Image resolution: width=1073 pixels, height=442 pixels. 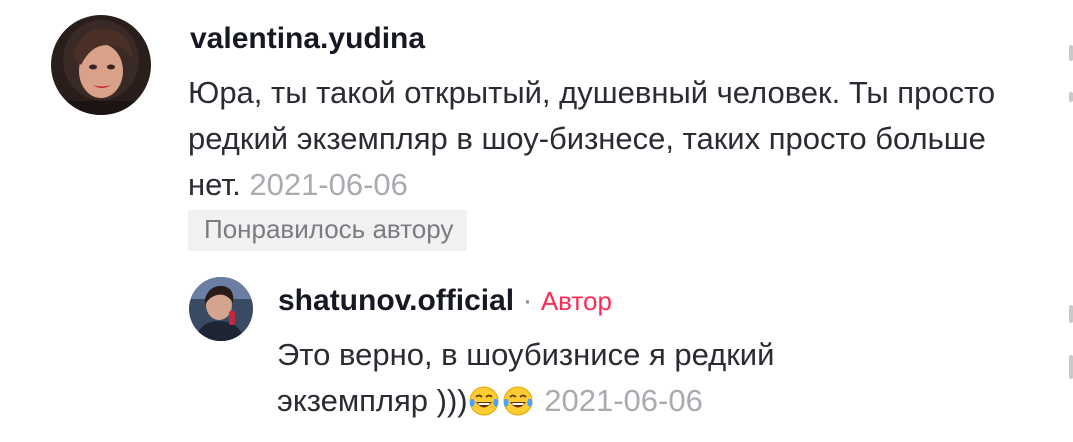 What do you see at coordinates (328, 184) in the screenshot?
I see `comment-date: 2021-06-06` at bounding box center [328, 184].